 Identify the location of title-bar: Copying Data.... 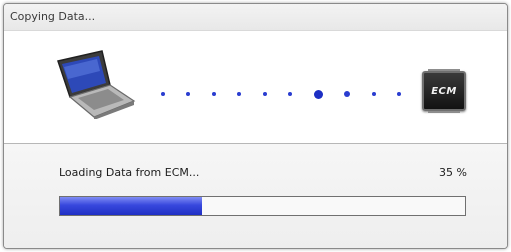
(255, 17).